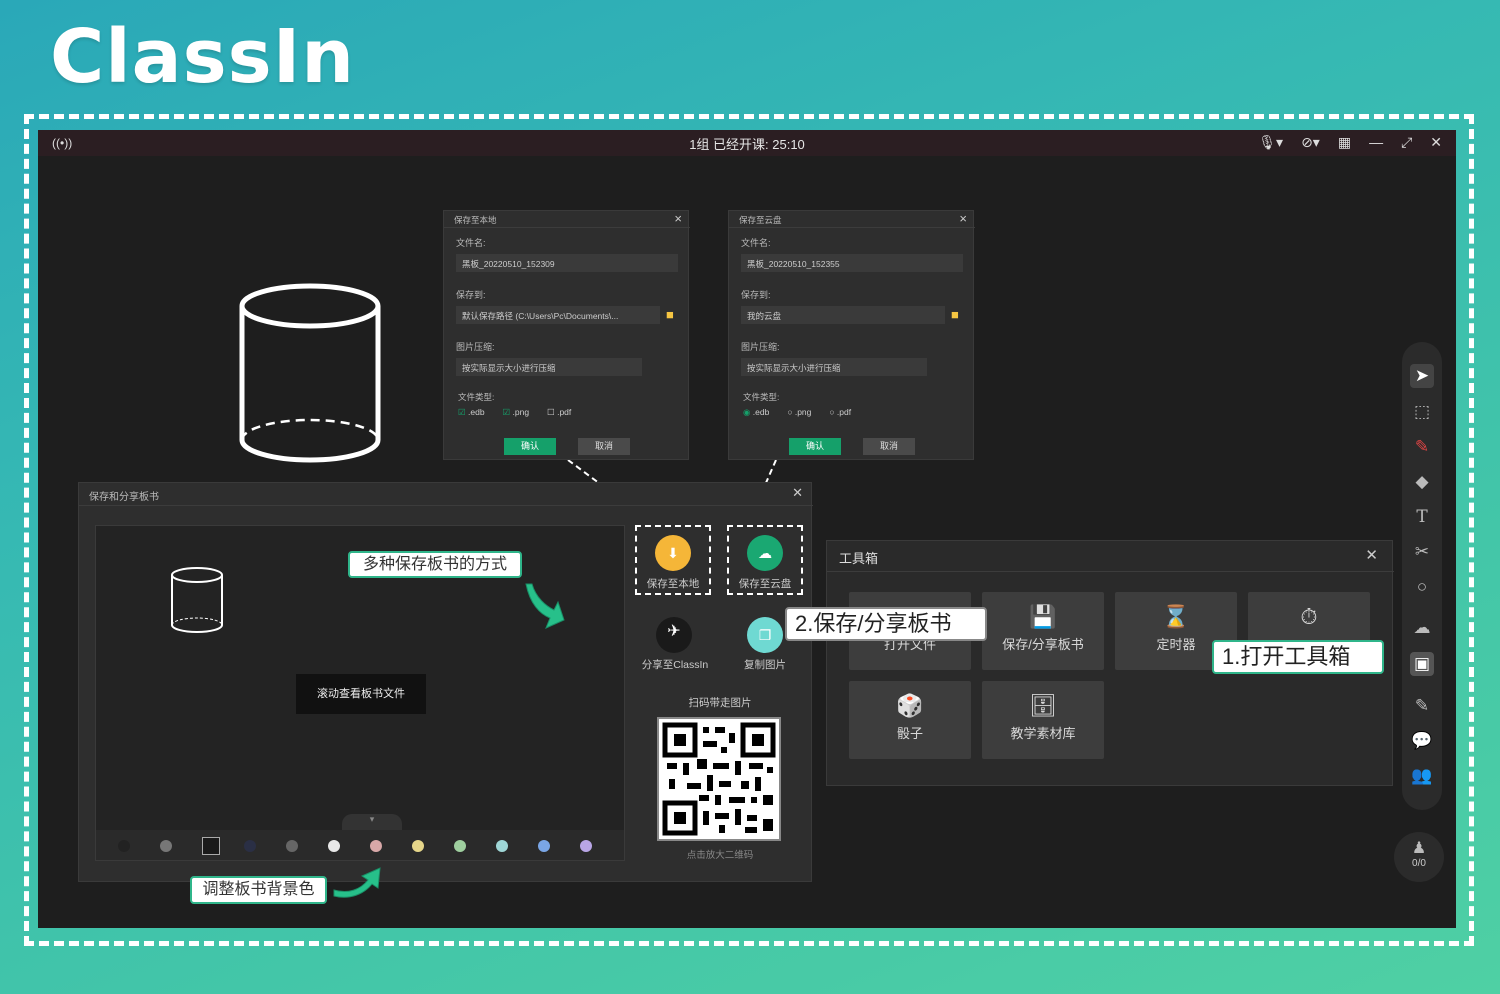 The width and height of the screenshot is (1500, 994). What do you see at coordinates (1422, 628) in the screenshot?
I see `cloud-icon: ☁` at bounding box center [1422, 628].